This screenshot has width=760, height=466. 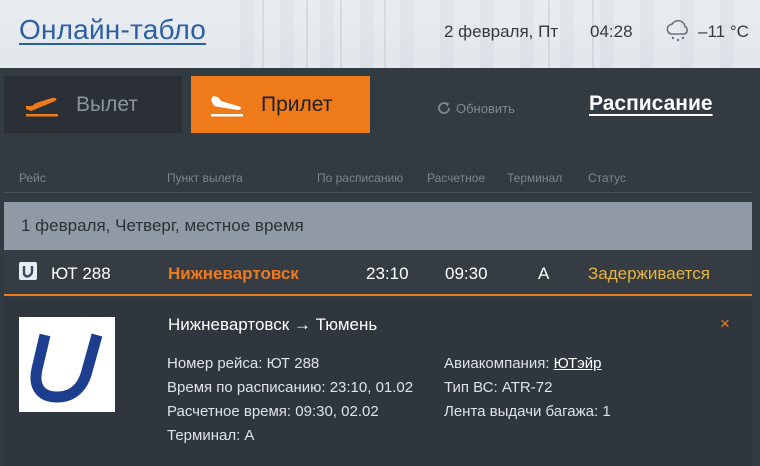 What do you see at coordinates (387, 273) in the screenshot?
I see `scheduled-time: 23:10` at bounding box center [387, 273].